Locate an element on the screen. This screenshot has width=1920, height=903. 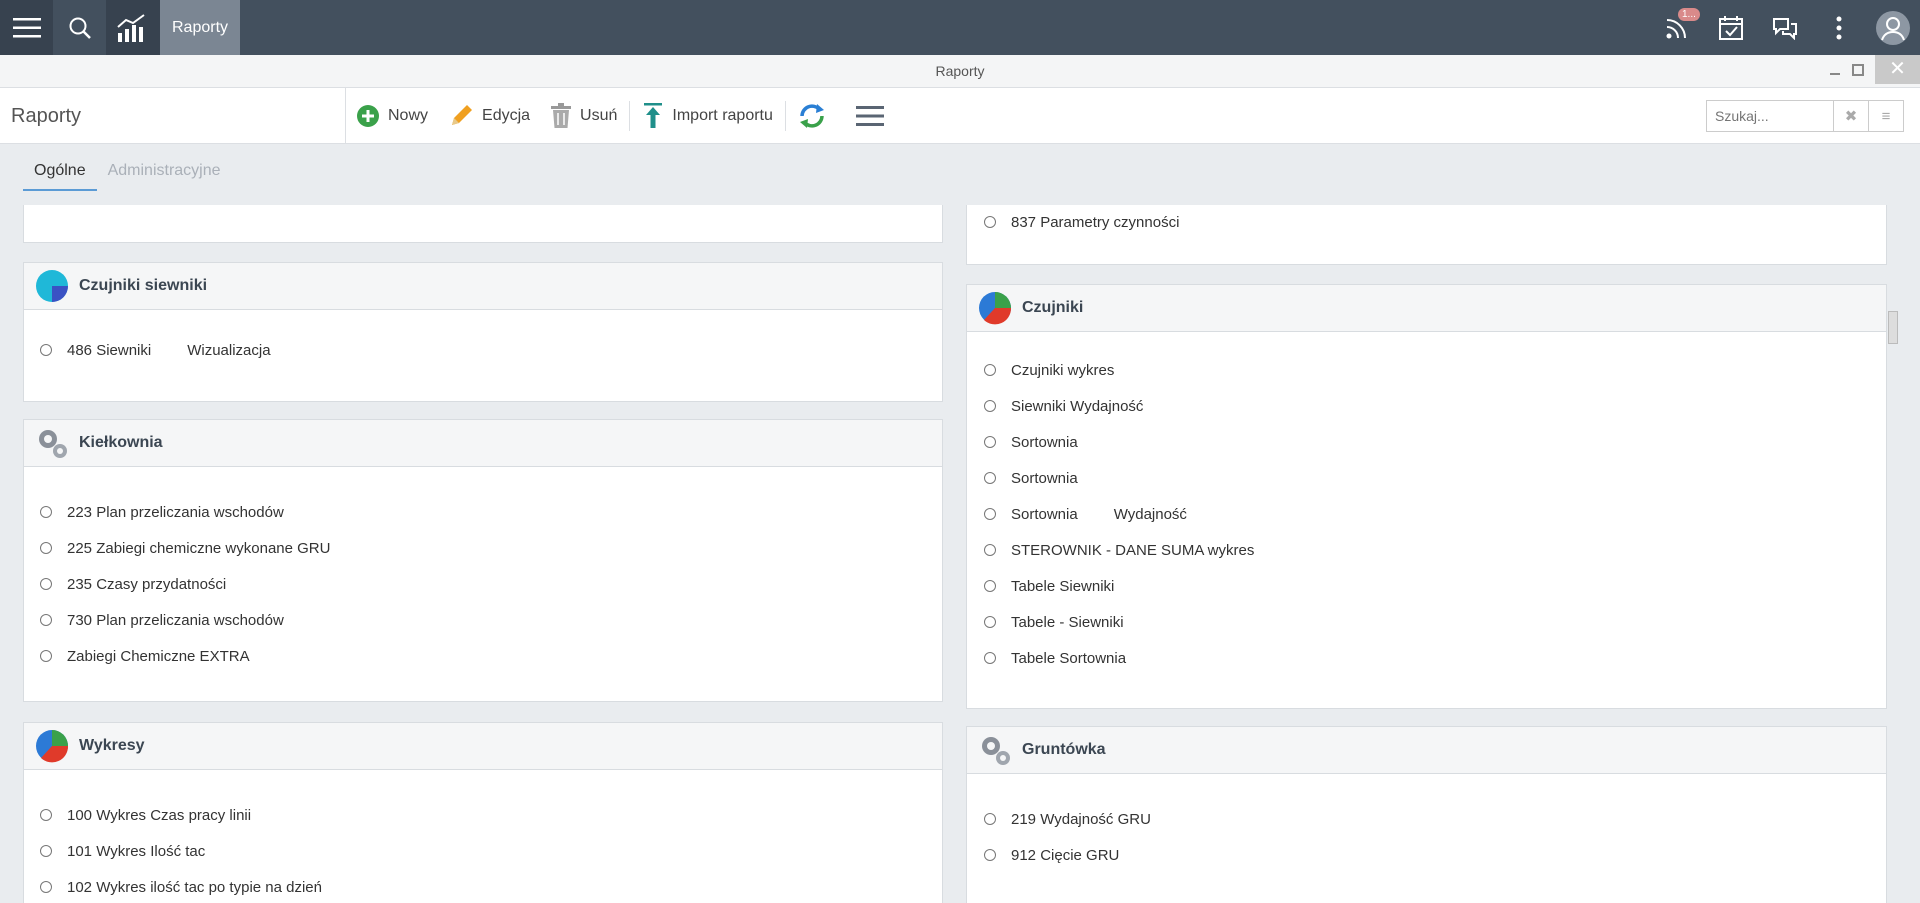
reports-module-button is located at coordinates (133, 27).